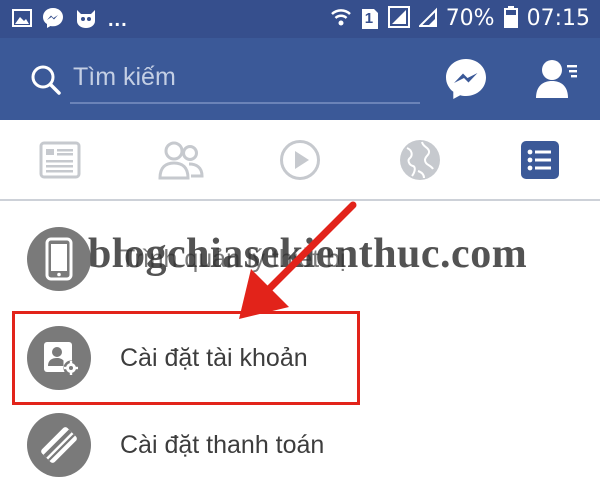 The image size is (600, 502). I want to click on payment-icon, so click(59, 445).